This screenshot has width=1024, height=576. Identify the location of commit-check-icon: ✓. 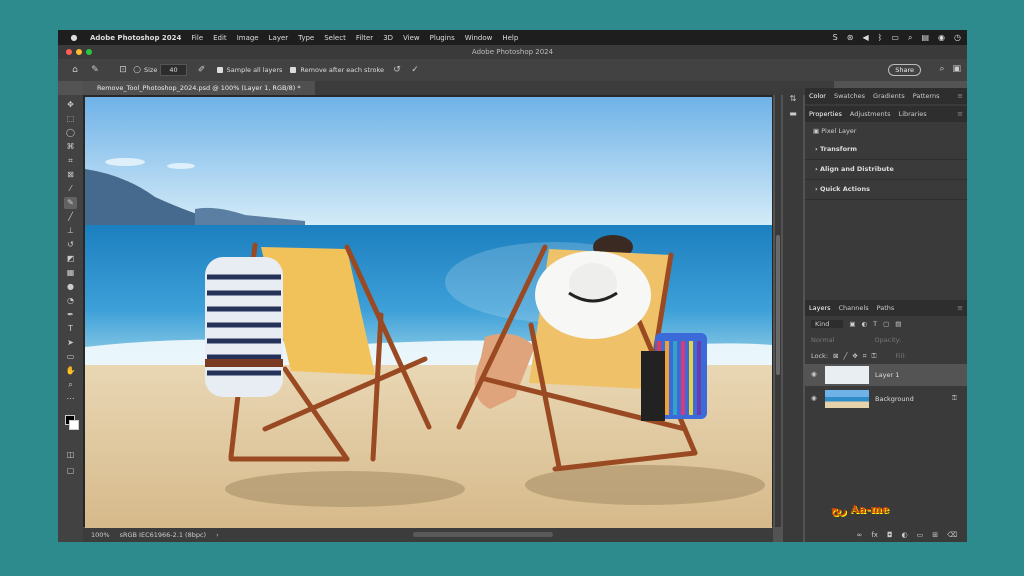
(415, 70).